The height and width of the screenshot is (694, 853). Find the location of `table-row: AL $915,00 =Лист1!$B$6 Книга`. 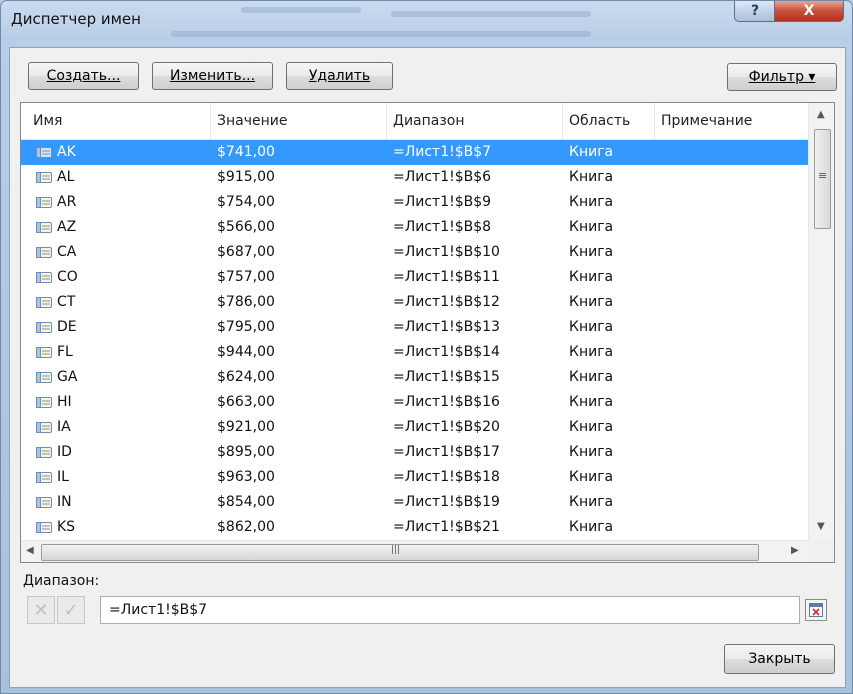

table-row: AL $915,00 =Лист1!$B$6 Книга is located at coordinates (414, 177).